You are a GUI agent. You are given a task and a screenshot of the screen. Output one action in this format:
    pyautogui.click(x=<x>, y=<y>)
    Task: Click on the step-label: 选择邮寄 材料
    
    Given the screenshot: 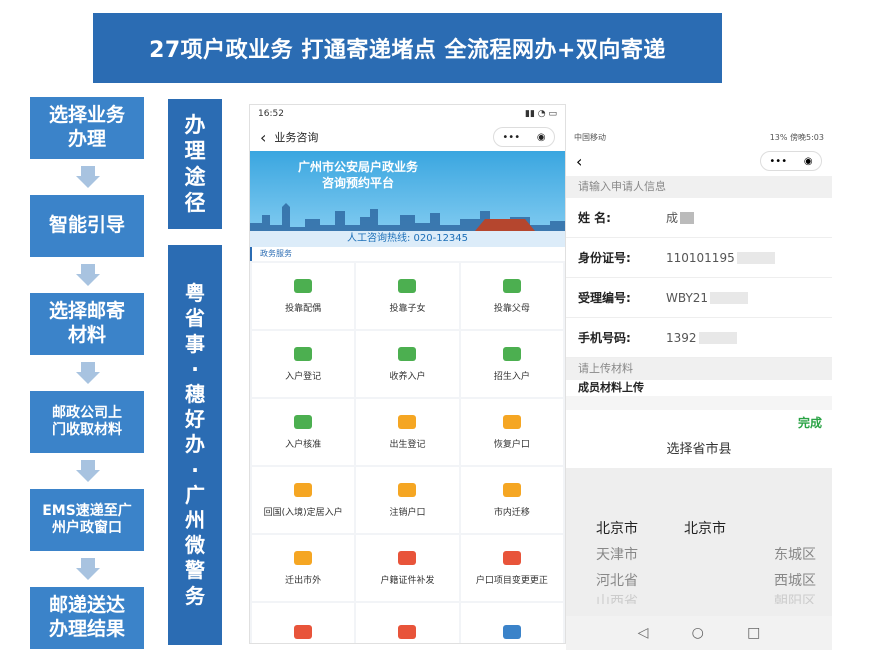 What is the action you would take?
    pyautogui.click(x=86, y=323)
    